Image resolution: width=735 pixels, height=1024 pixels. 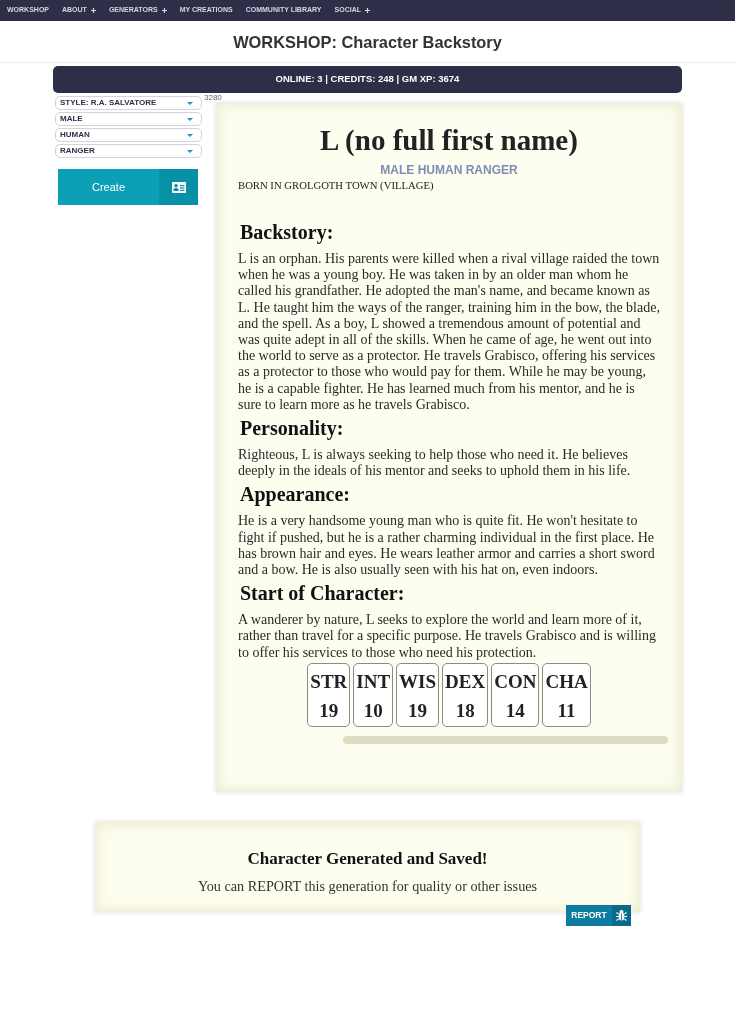 What do you see at coordinates (128, 103) in the screenshot?
I see `dropdown-select: STYLE: R.A. SALVATORE` at bounding box center [128, 103].